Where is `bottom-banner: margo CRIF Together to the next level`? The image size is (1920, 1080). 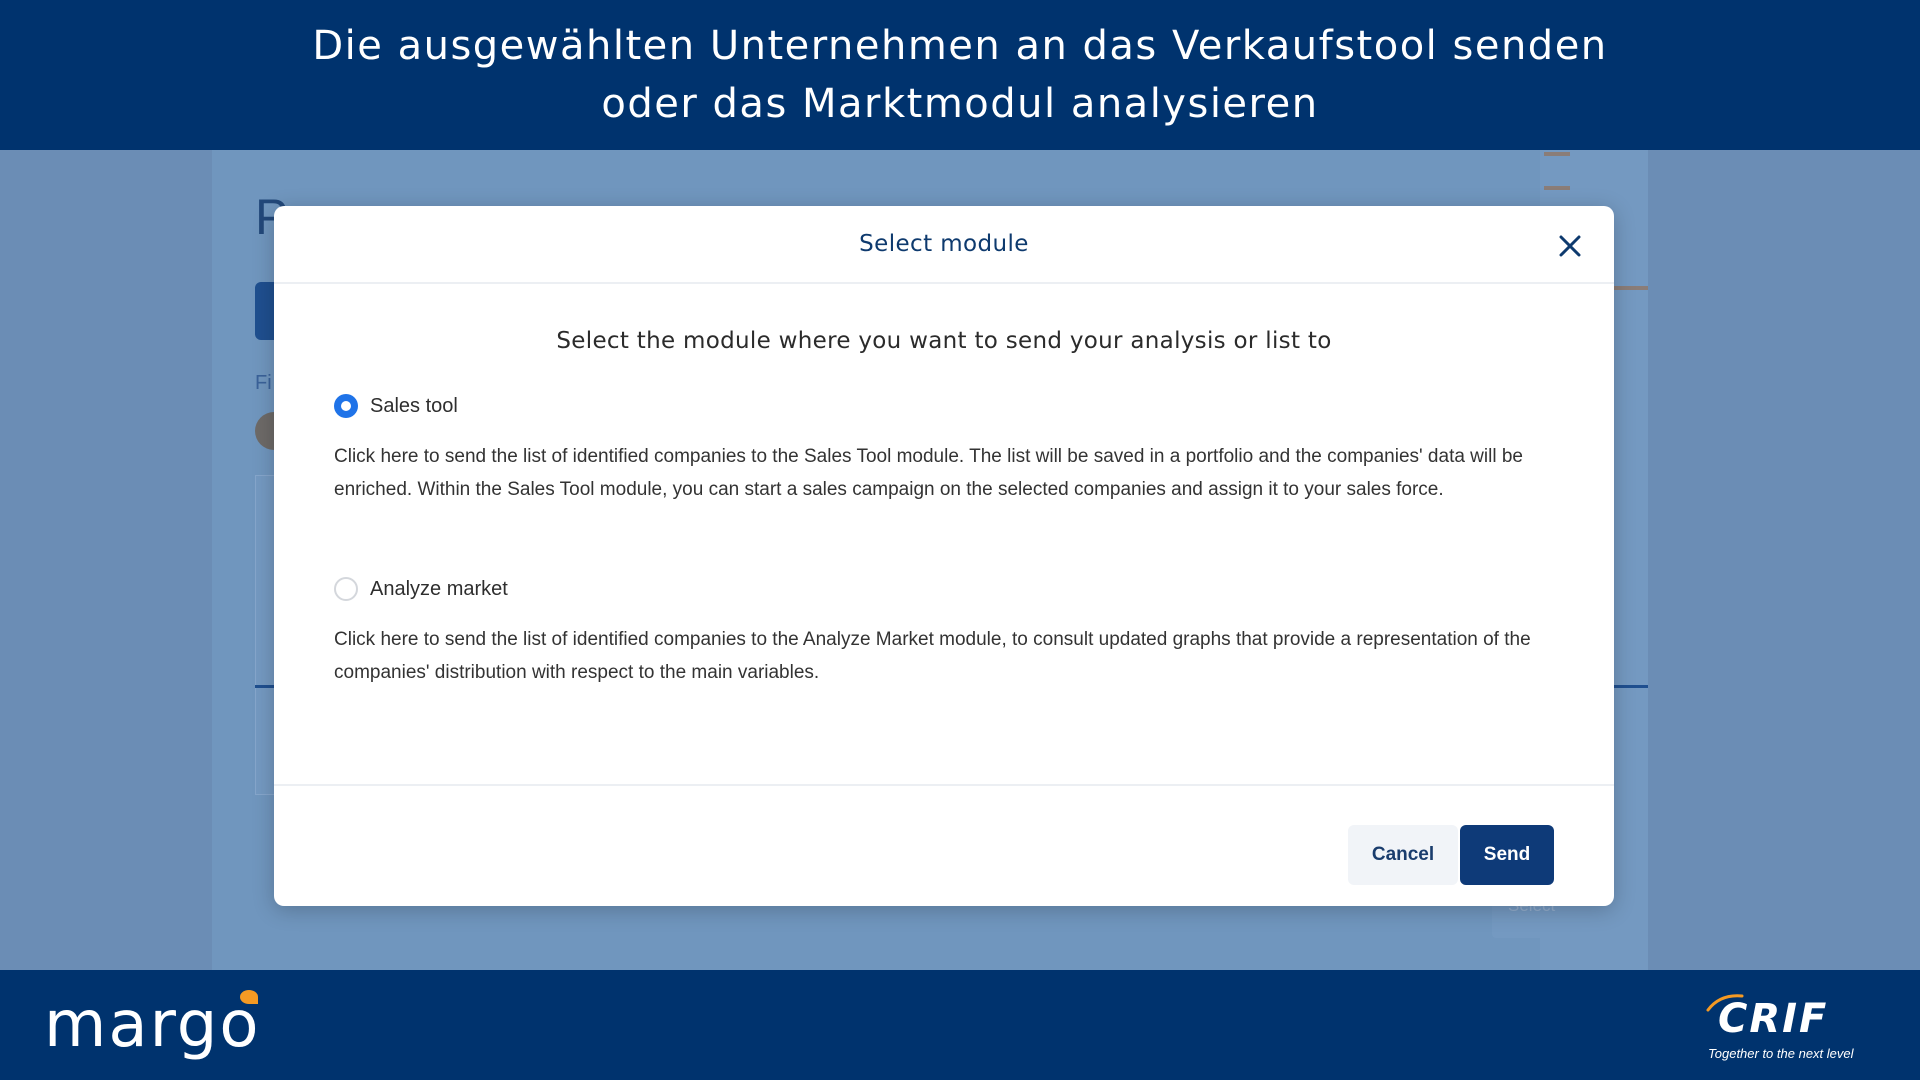
bottom-banner: margo CRIF Together to the next level is located at coordinates (960, 1025).